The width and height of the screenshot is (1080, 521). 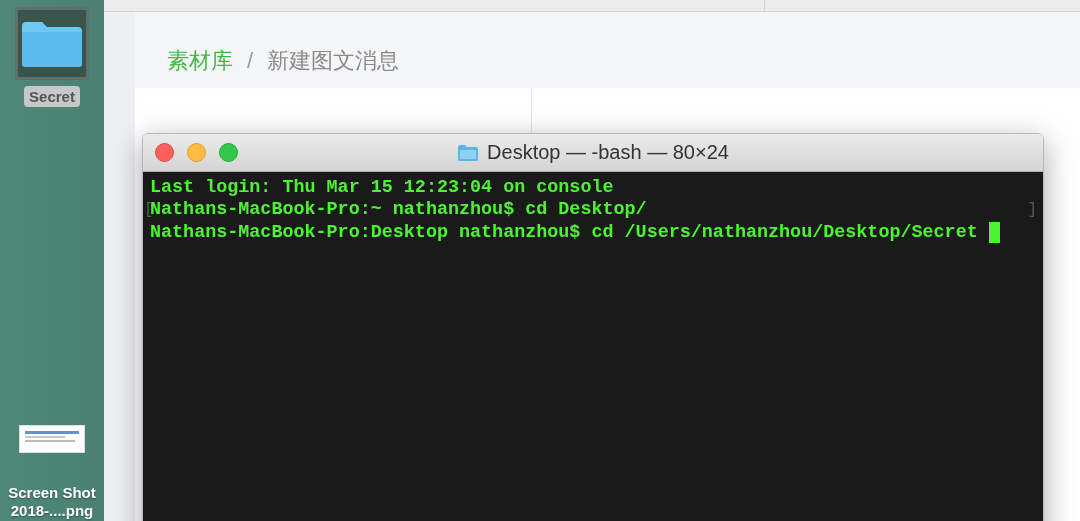 I want to click on terminal-line: Last login: Thu Mar 15 12:23:04 on console, so click(x=382, y=187).